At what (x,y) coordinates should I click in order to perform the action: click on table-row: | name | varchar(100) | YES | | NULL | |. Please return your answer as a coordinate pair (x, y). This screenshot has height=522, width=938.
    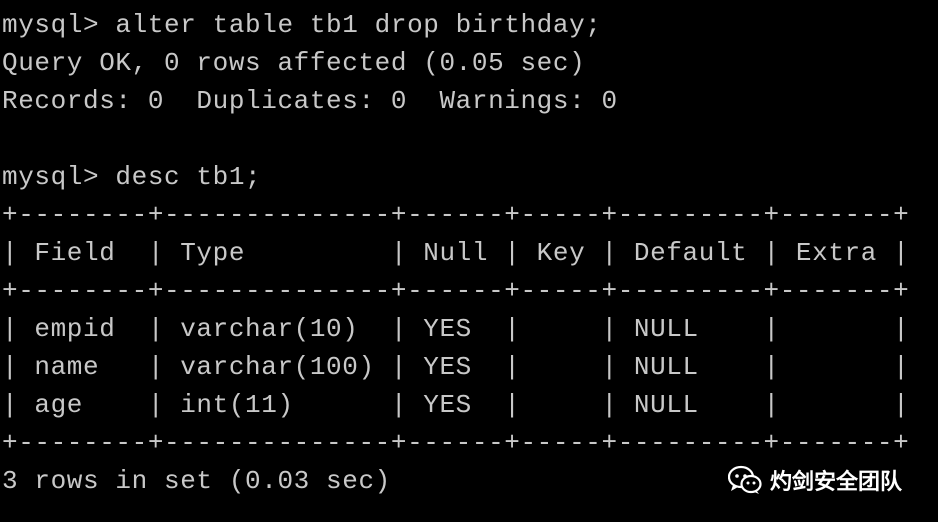
    Looking at the image, I should click on (456, 367).